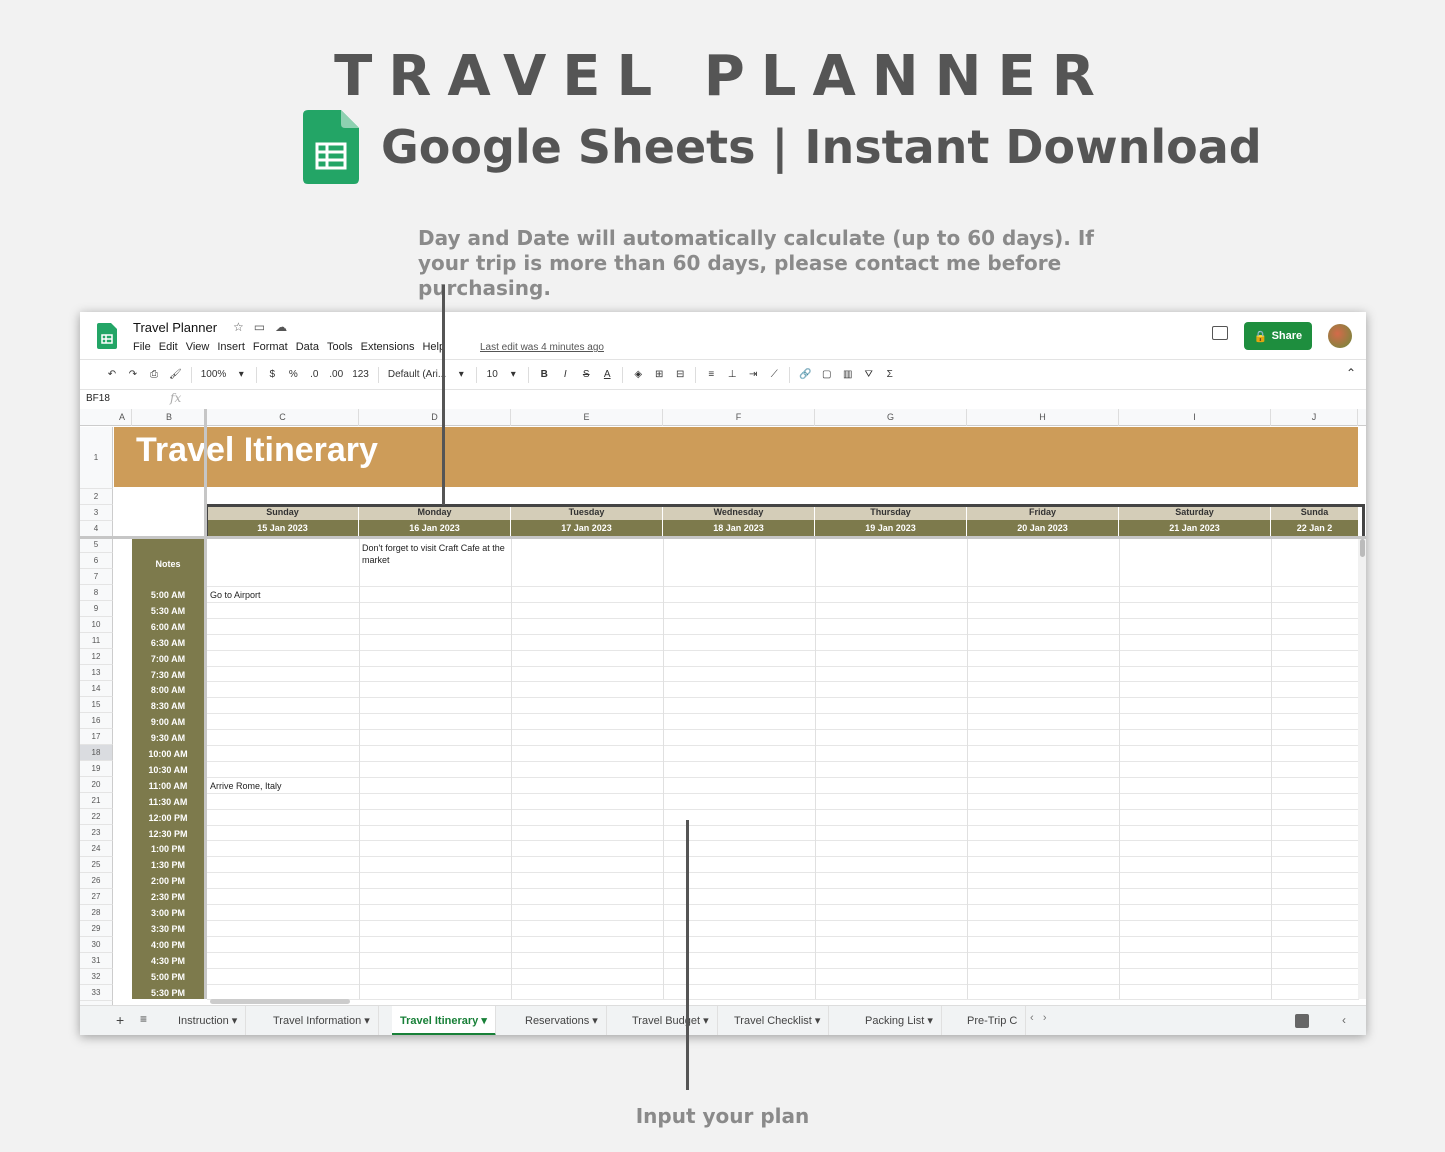 Image resolution: width=1445 pixels, height=1152 pixels. Describe the element at coordinates (739, 417) in the screenshot. I see `column-header-f: F` at that location.